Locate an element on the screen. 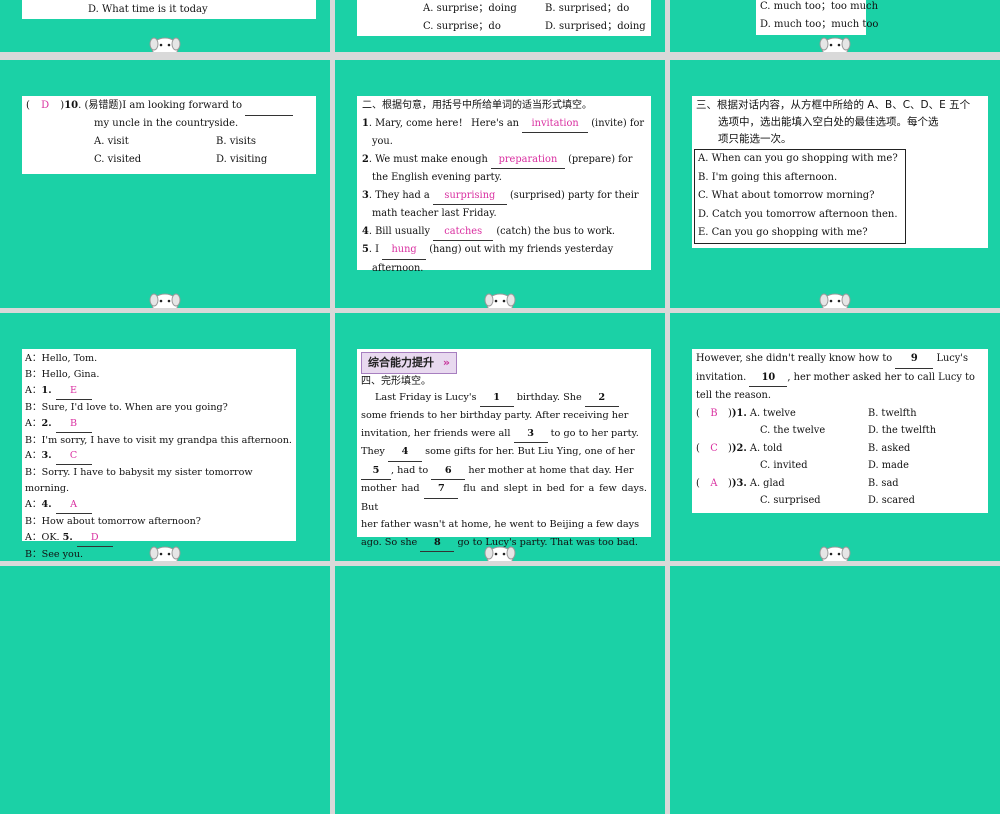  question-card: D. What time is it today is located at coordinates (169, 9).